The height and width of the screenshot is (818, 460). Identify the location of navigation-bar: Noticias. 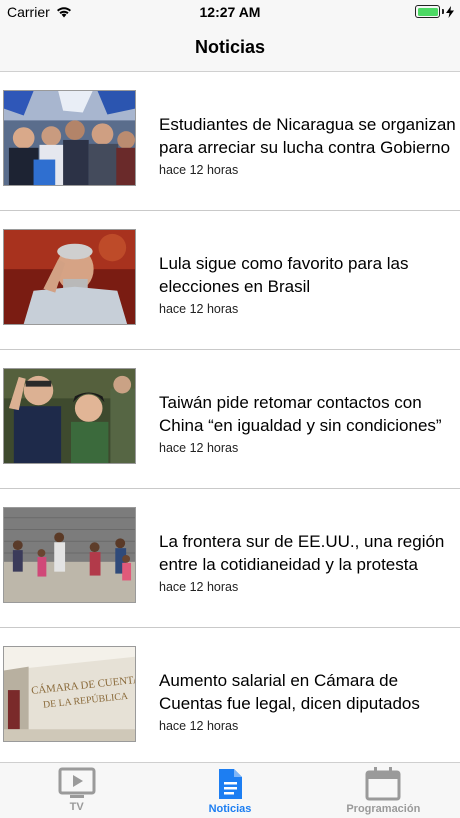
(230, 48).